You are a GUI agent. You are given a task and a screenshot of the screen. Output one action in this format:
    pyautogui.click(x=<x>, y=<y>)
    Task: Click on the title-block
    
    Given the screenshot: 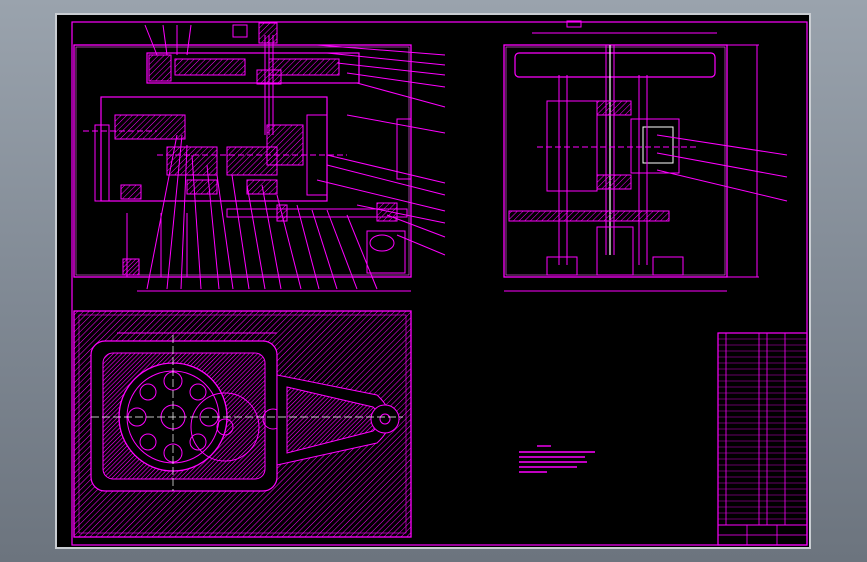 What is the action you would take?
    pyautogui.click(x=762, y=439)
    